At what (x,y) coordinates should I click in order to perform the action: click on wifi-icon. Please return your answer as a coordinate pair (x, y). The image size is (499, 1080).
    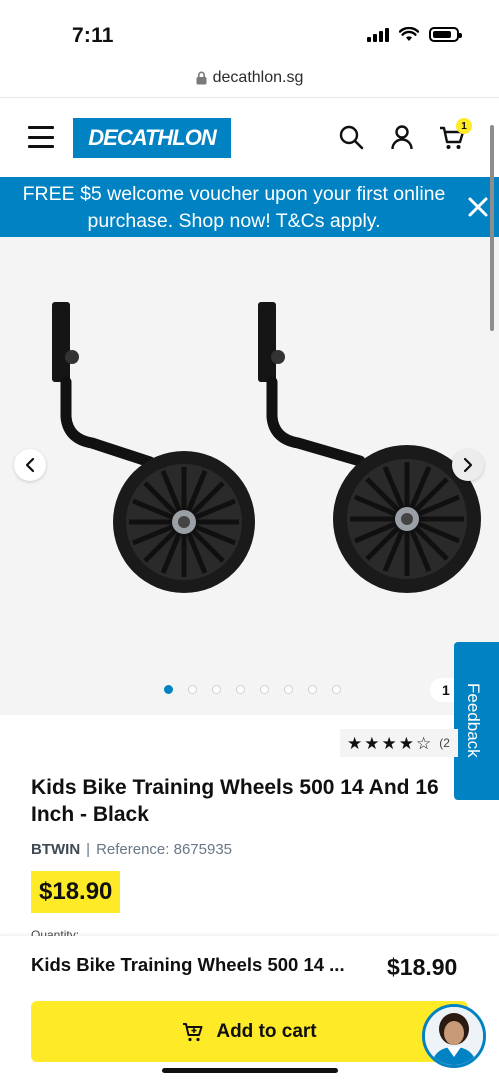
    Looking at the image, I should click on (409, 34).